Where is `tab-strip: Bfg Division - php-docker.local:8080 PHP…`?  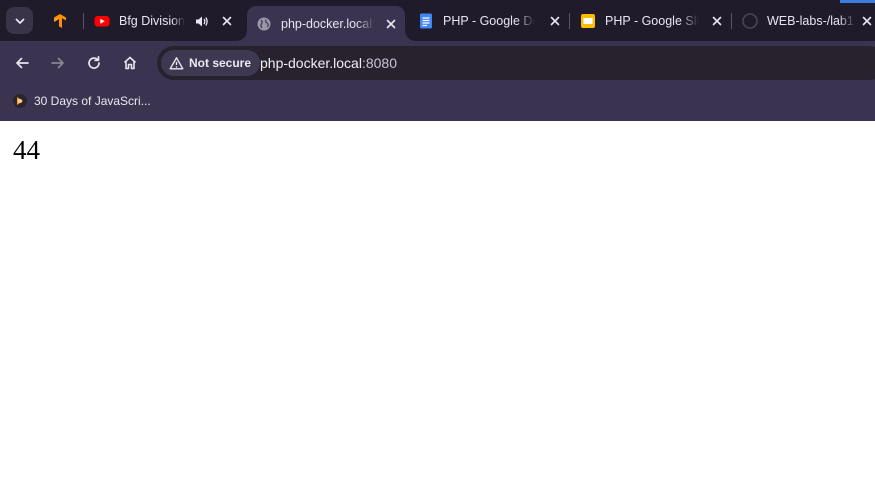
tab-strip: Bfg Division - php-docker.local:8080 PHP… is located at coordinates (437, 20).